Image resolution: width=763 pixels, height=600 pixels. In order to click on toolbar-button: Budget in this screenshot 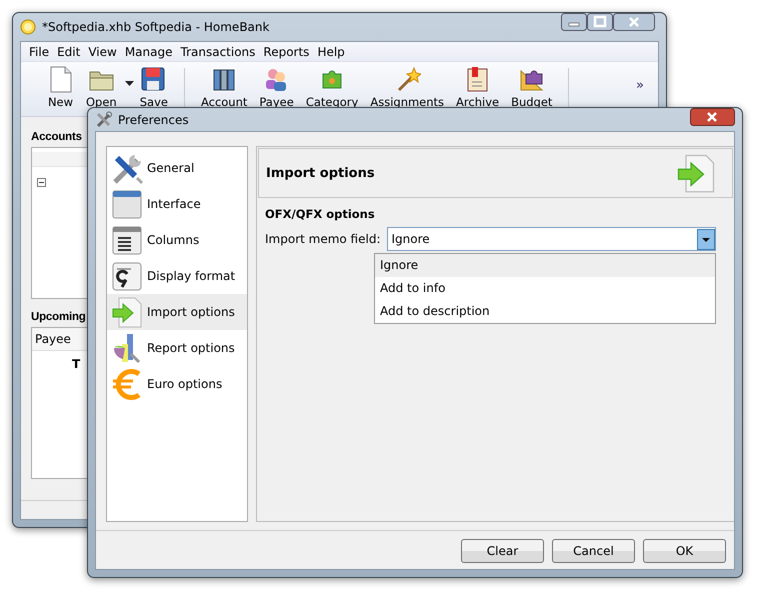, I will do `click(531, 87)`.